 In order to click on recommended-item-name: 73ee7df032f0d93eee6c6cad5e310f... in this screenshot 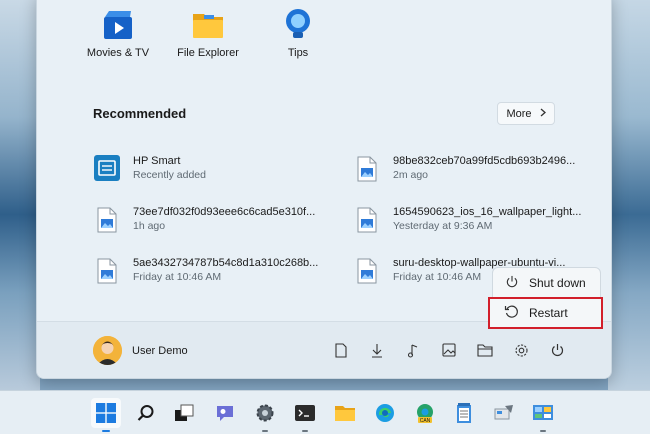, I will do `click(224, 212)`.